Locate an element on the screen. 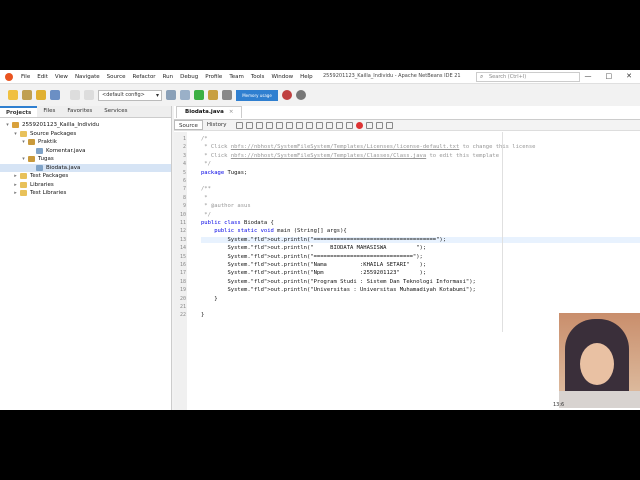  toggle-highlight-icon is located at coordinates (290, 125).